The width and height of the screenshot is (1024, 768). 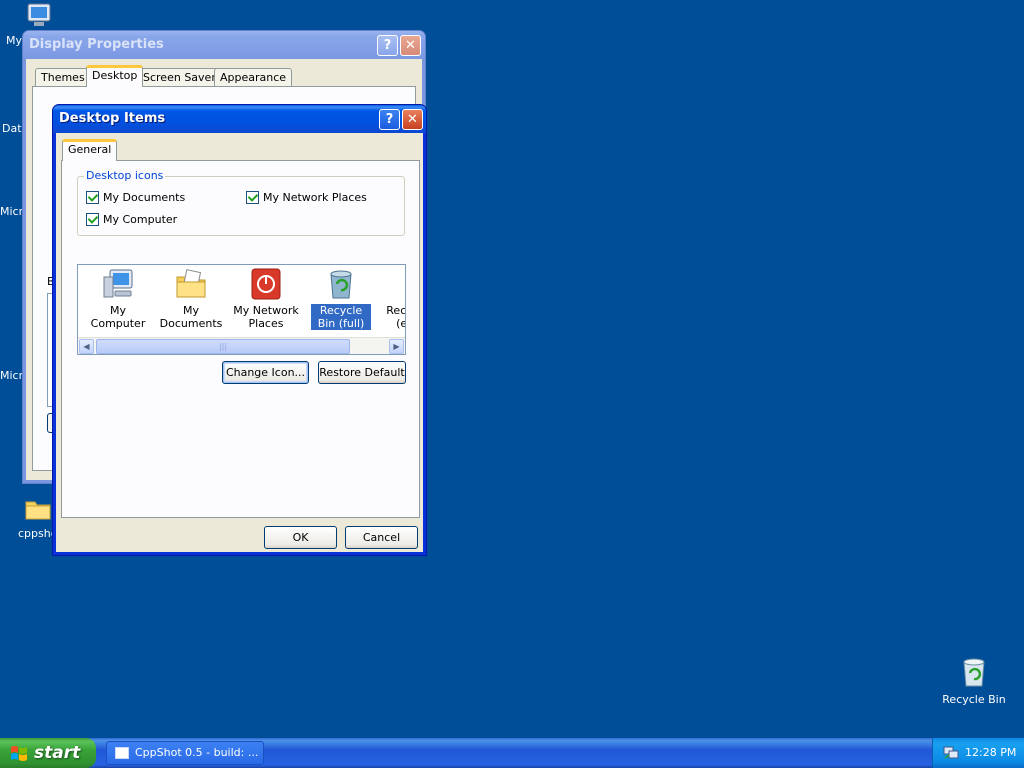 I want to click on scroll-left-button: ◀, so click(x=86, y=346).